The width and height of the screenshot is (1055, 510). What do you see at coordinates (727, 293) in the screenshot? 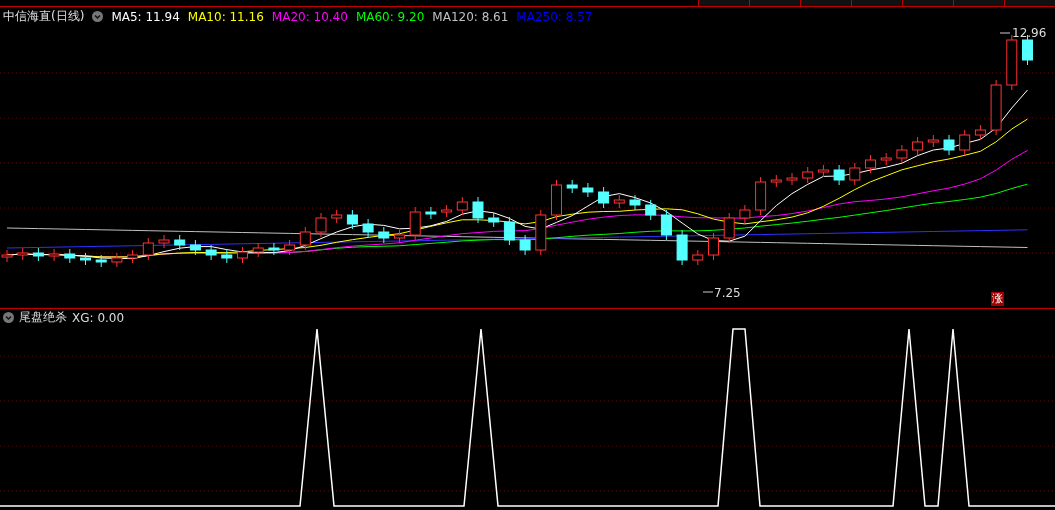
I see `low-price-label: 7.25` at bounding box center [727, 293].